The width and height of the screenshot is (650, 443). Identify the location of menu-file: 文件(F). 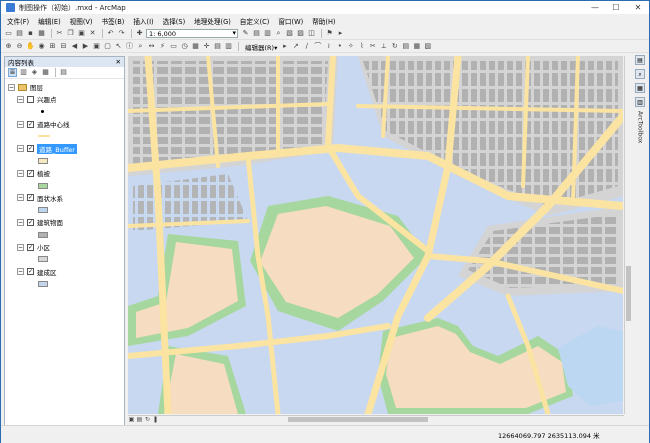
(18, 21).